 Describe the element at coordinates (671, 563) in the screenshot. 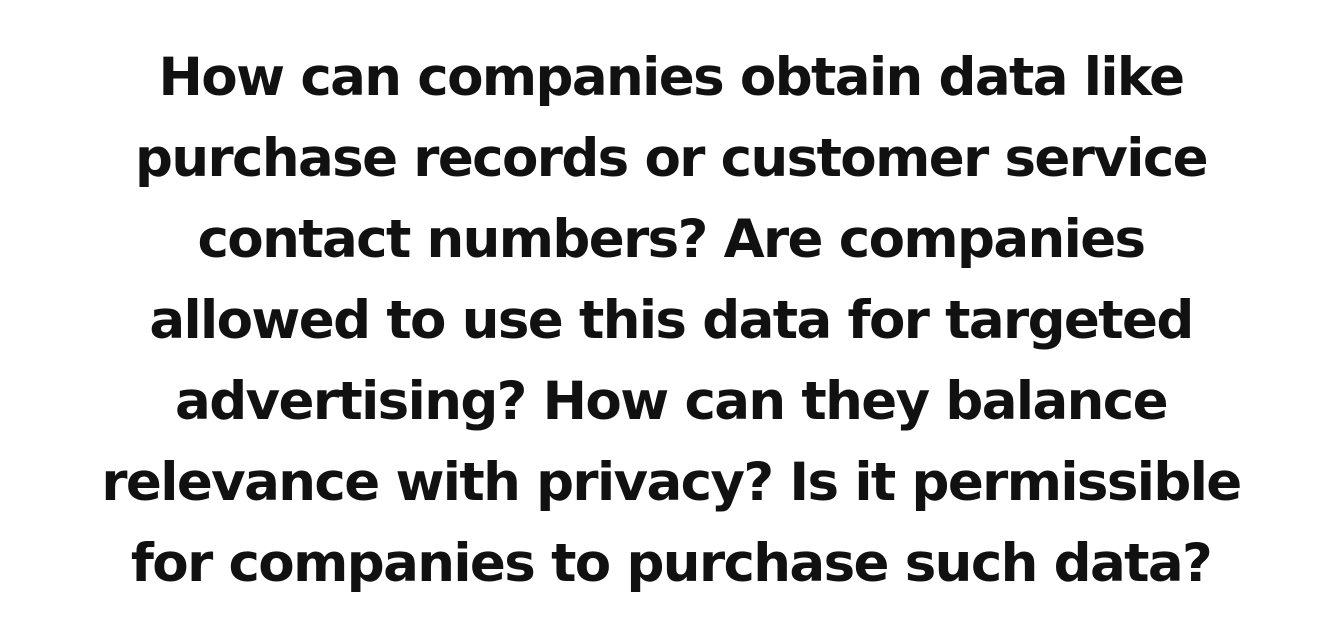

I see `text-line: for companies to purchase such data?` at that location.